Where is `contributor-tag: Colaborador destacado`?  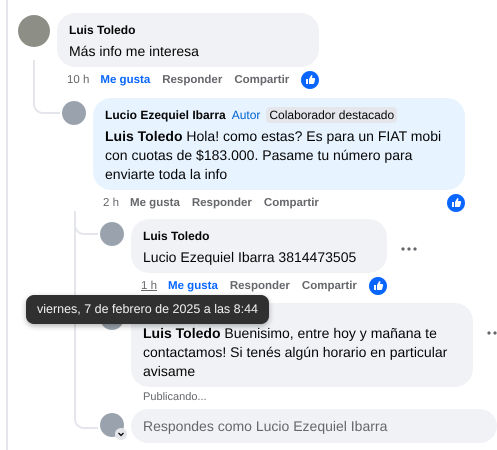 contributor-tag: Colaborador destacado is located at coordinates (332, 115).